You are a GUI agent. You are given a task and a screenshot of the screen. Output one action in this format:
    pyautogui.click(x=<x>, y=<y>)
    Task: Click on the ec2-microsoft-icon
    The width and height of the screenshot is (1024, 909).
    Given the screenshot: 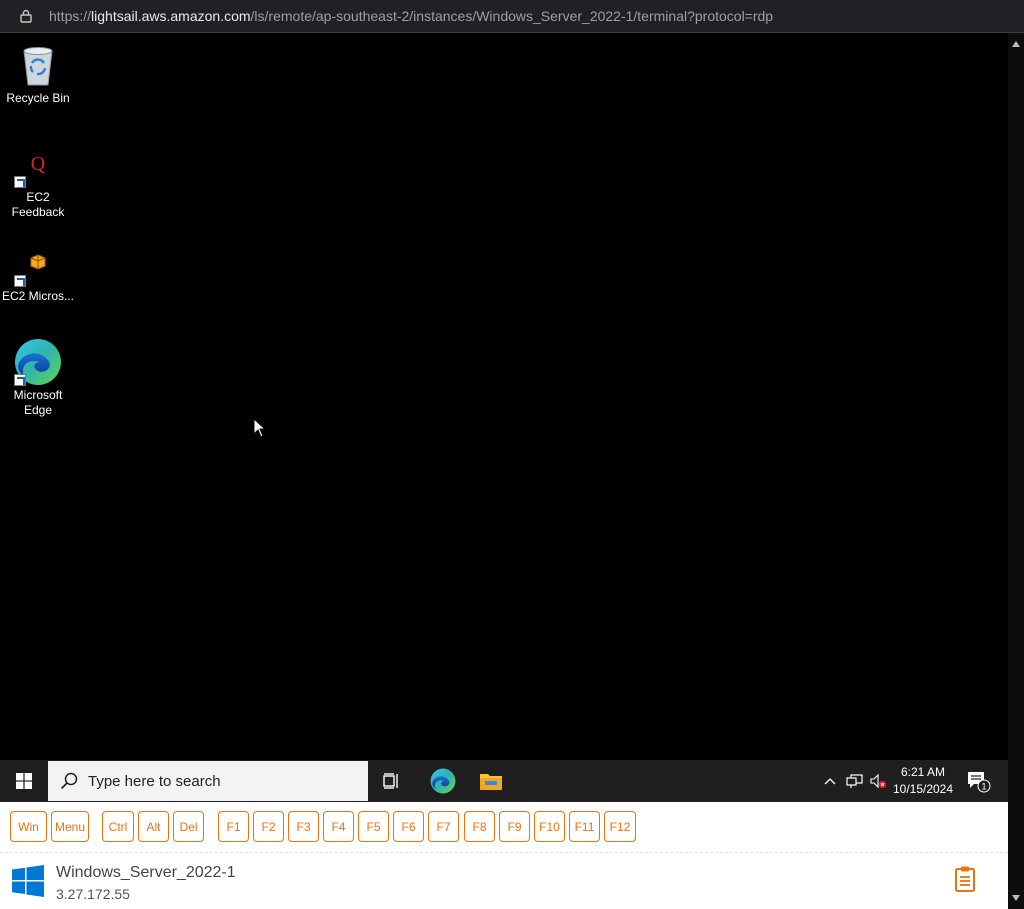 What is the action you would take?
    pyautogui.click(x=38, y=263)
    